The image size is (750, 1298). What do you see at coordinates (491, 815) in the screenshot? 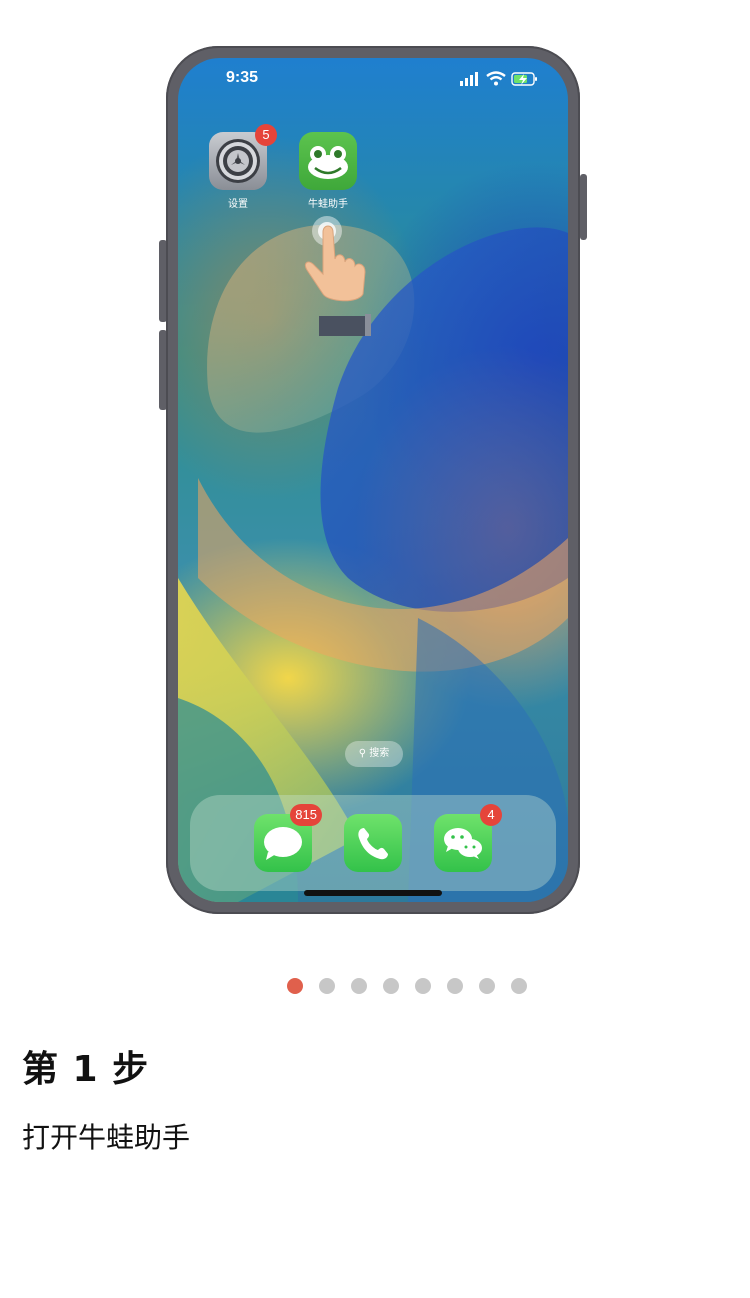
I see `wechat-badge: 4` at bounding box center [491, 815].